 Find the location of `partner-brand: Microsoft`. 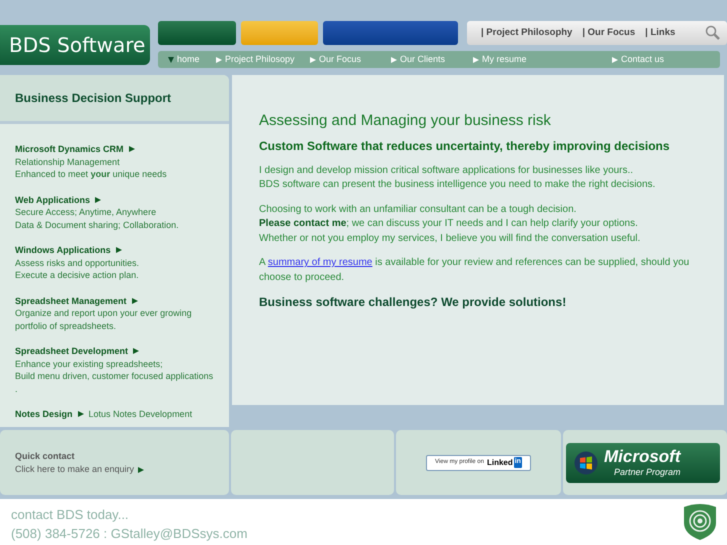

partner-brand: Microsoft is located at coordinates (642, 457).